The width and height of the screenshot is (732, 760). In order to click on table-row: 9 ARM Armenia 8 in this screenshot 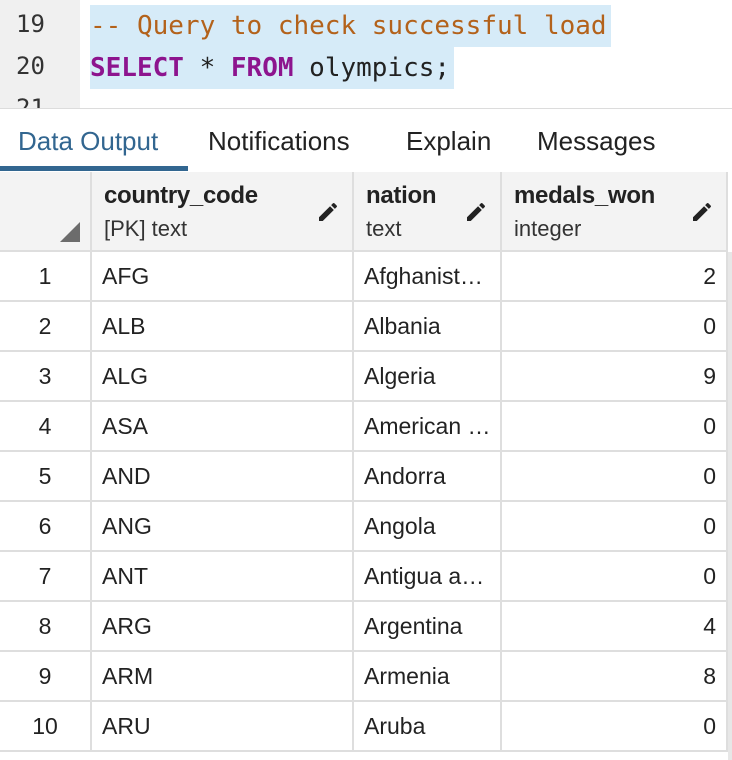, I will do `click(366, 677)`.